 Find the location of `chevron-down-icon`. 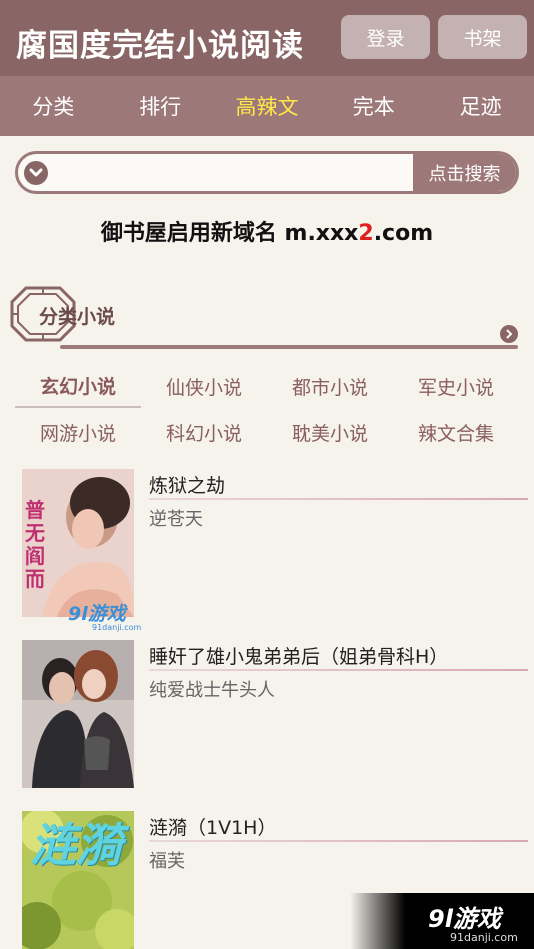

chevron-down-icon is located at coordinates (36, 172).